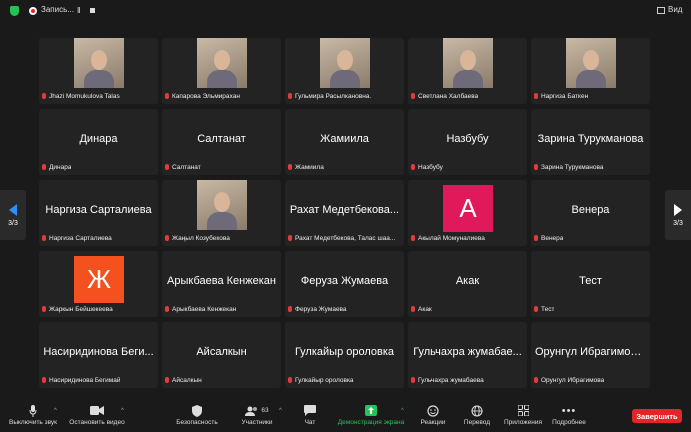  I want to click on participant-name-caption: Жамиила, so click(344, 167).